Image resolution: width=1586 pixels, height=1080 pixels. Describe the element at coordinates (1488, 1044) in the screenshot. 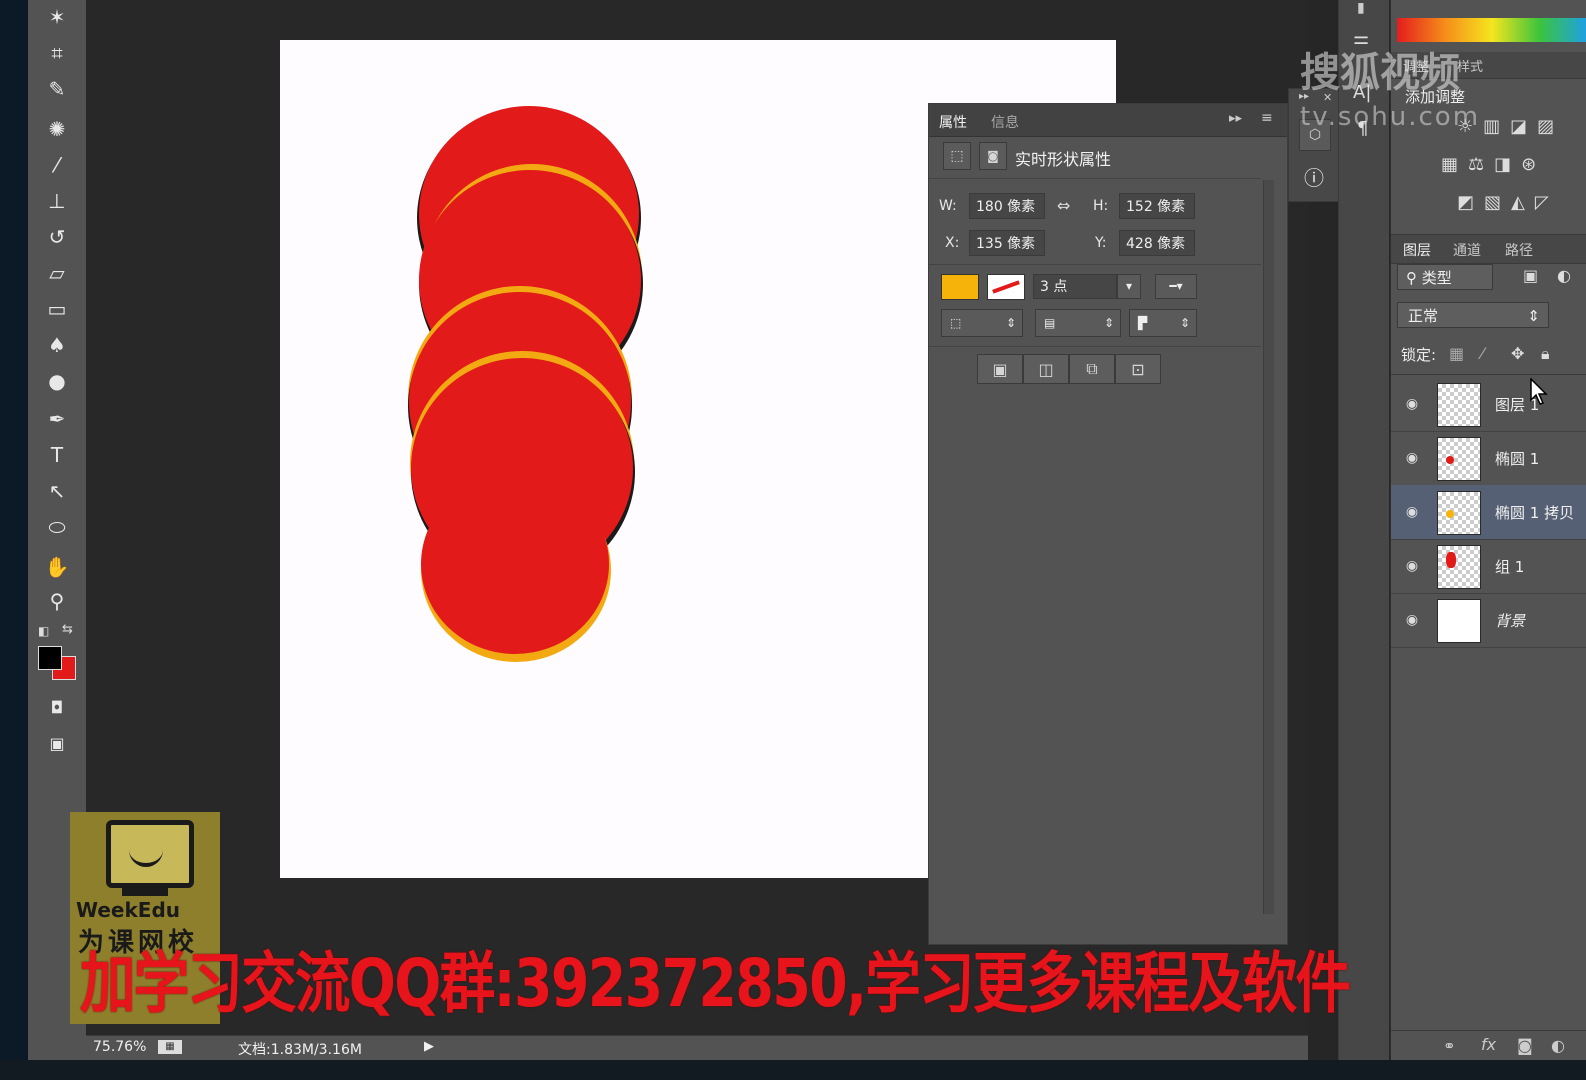

I see `fx-icon: fx` at that location.